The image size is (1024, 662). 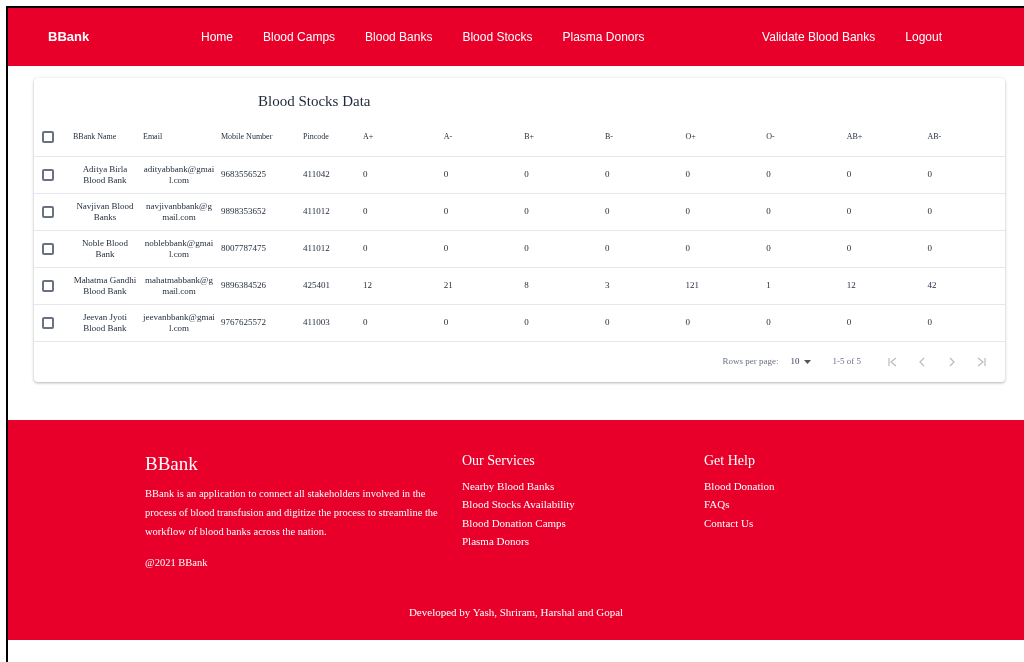 I want to click on footer-link: Blood Stocks Availability, so click(x=518, y=504).